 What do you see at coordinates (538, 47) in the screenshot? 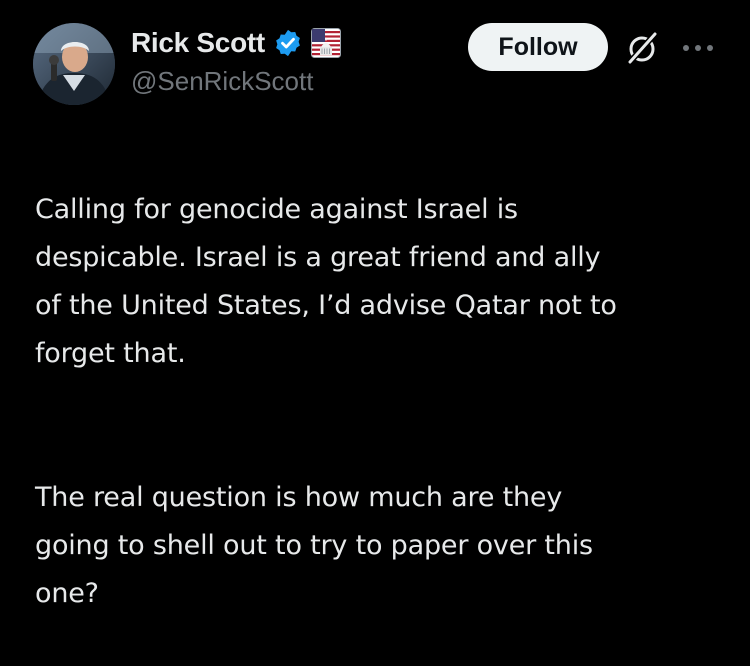
I see `follow-button: Follow` at bounding box center [538, 47].